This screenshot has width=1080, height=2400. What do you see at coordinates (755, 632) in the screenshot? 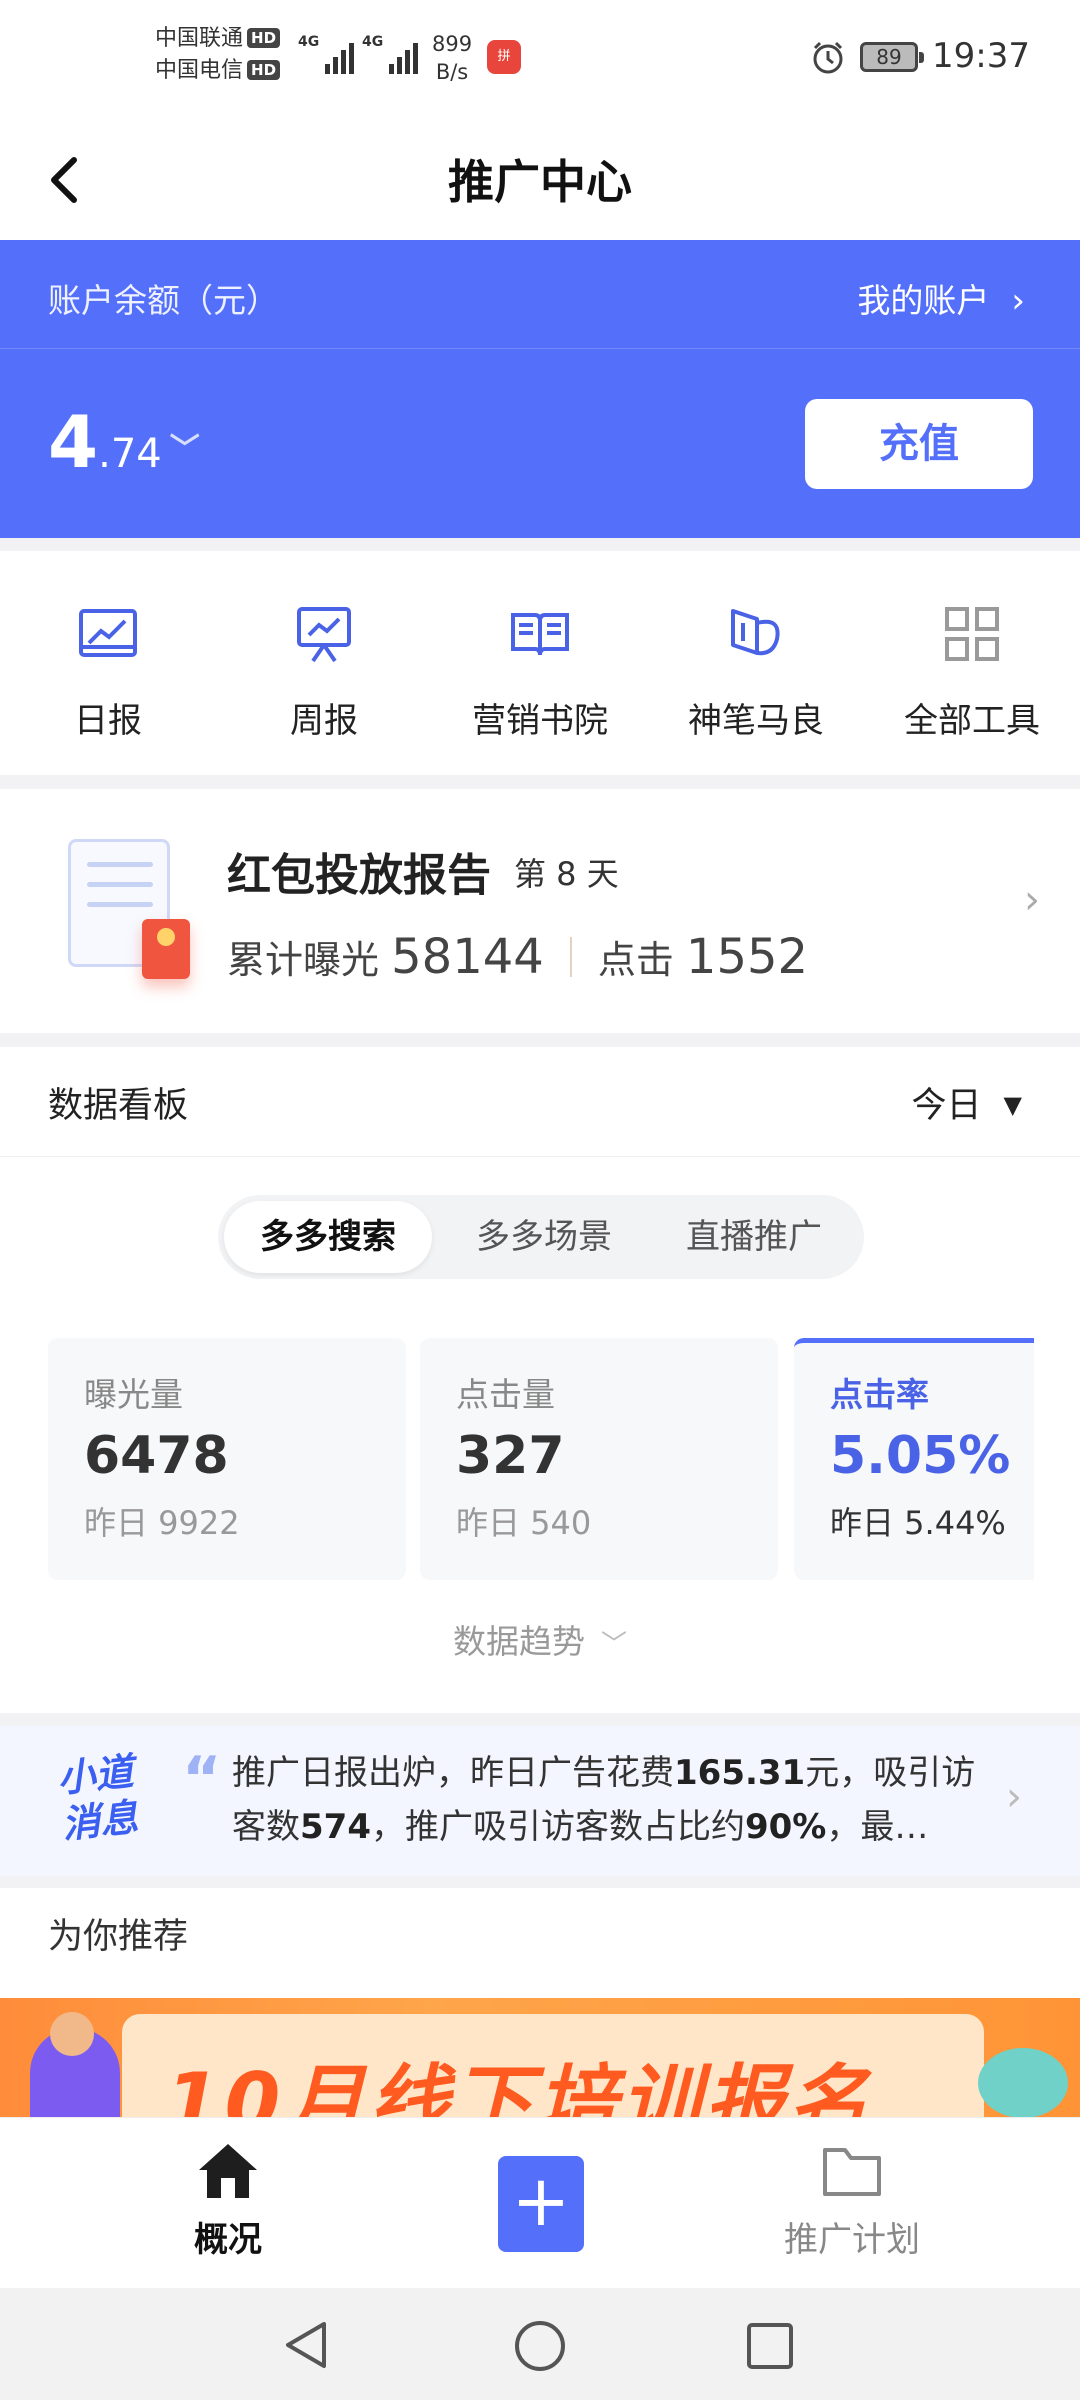
I see `brush-icon` at bounding box center [755, 632].